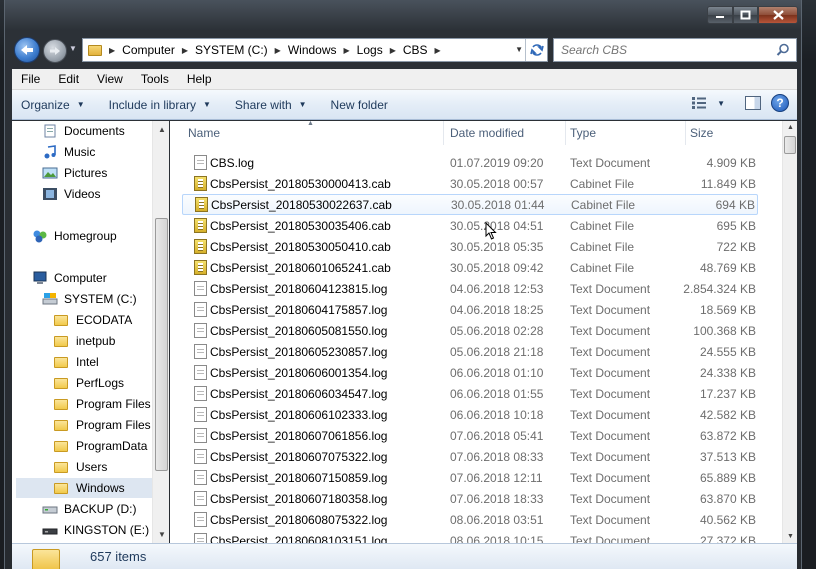  Describe the element at coordinates (83, 131) in the screenshot. I see `nav-item-documents: Documents` at that location.